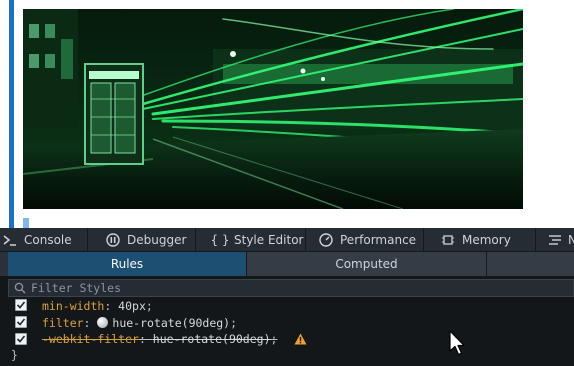 The image size is (574, 366). Describe the element at coordinates (220, 240) in the screenshot. I see `braces-icon: { }` at that location.